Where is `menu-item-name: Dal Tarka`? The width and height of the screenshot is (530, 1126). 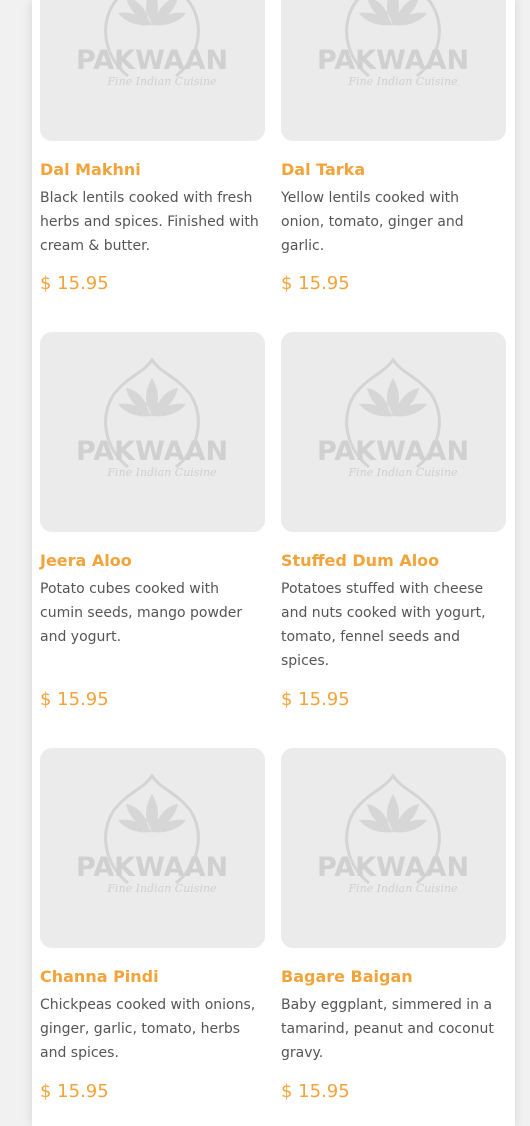 menu-item-name: Dal Tarka is located at coordinates (323, 170).